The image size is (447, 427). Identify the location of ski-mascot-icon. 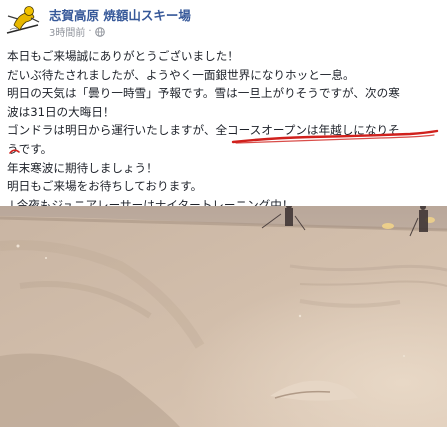
(23, 21).